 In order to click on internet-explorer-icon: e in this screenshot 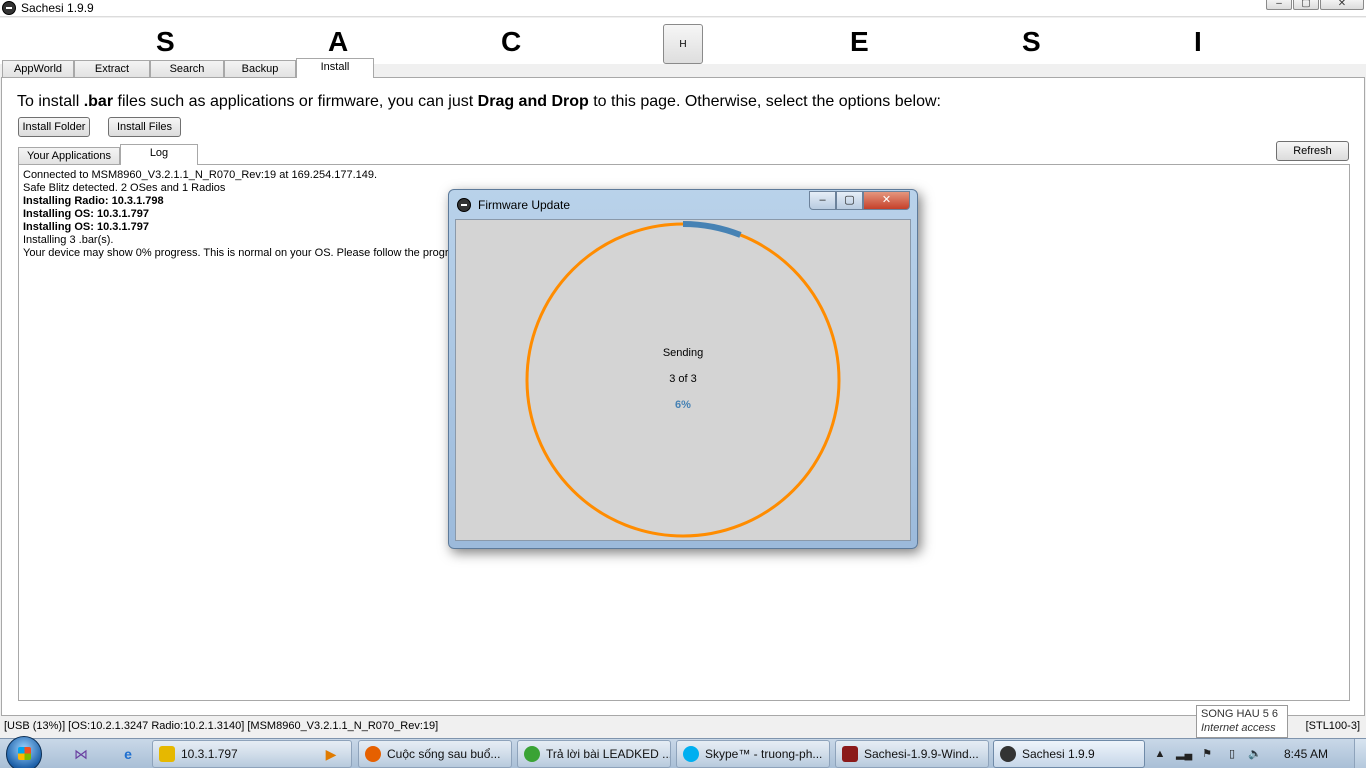, I will do `click(128, 754)`.